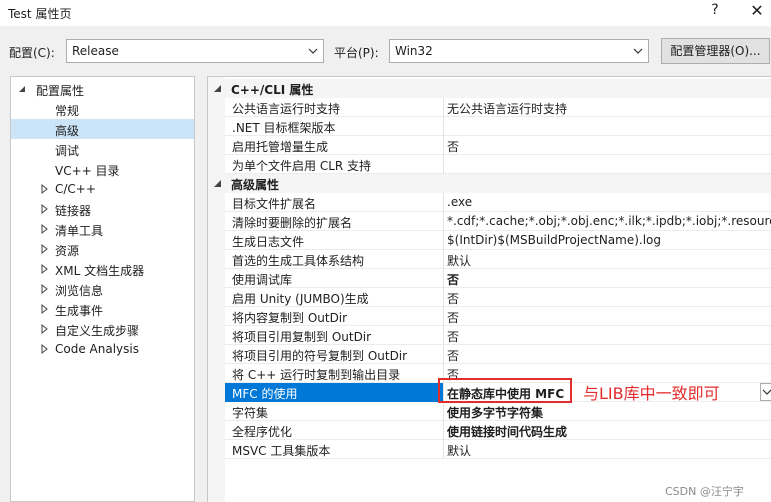 This screenshot has width=771, height=502. Describe the element at coordinates (519, 51) in the screenshot. I see `platform-dropdown: Win32` at that location.